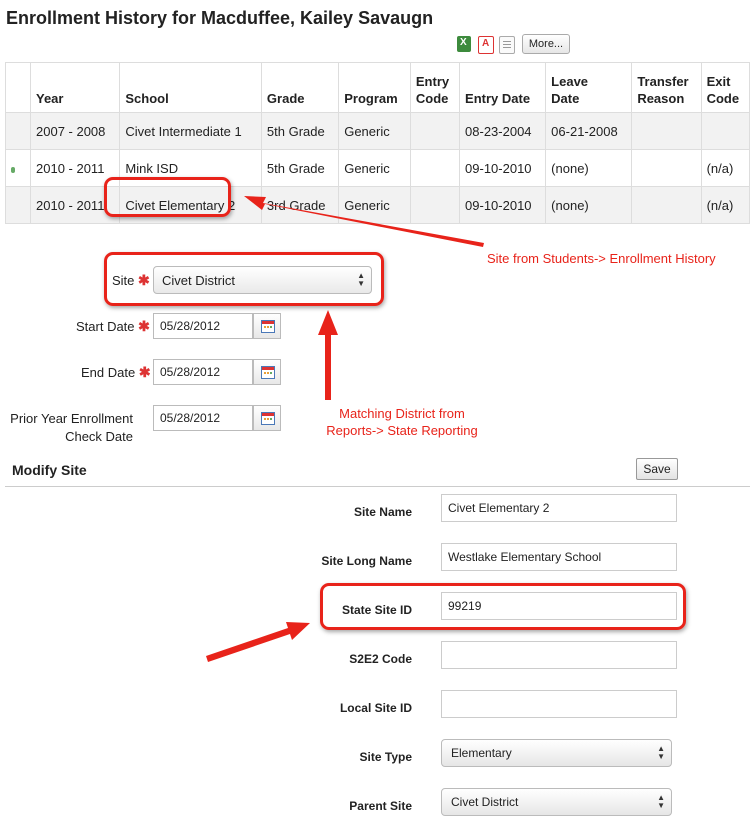 The width and height of the screenshot is (751, 832). I want to click on arrow-to-site, so click(328, 355).